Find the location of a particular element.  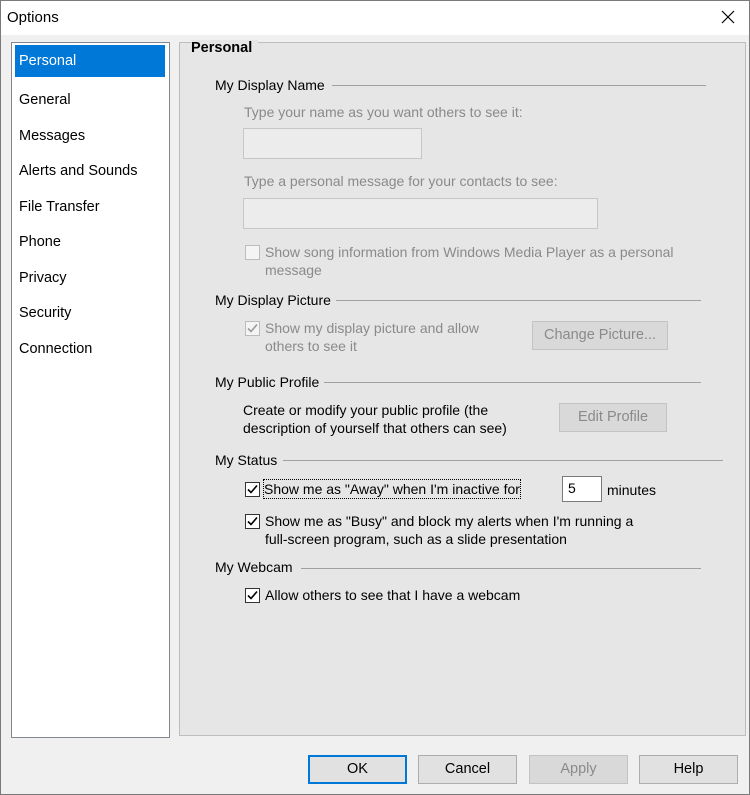

personal-message-input is located at coordinates (420, 213).